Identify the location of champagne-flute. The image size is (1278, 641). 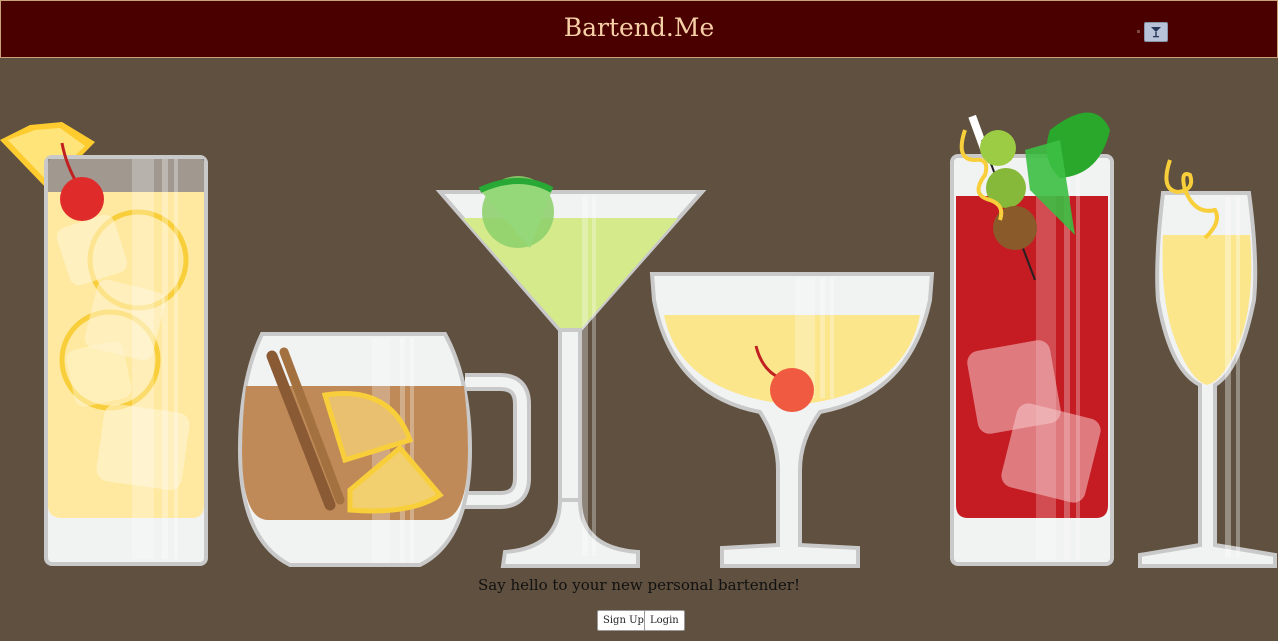
(1207, 363).